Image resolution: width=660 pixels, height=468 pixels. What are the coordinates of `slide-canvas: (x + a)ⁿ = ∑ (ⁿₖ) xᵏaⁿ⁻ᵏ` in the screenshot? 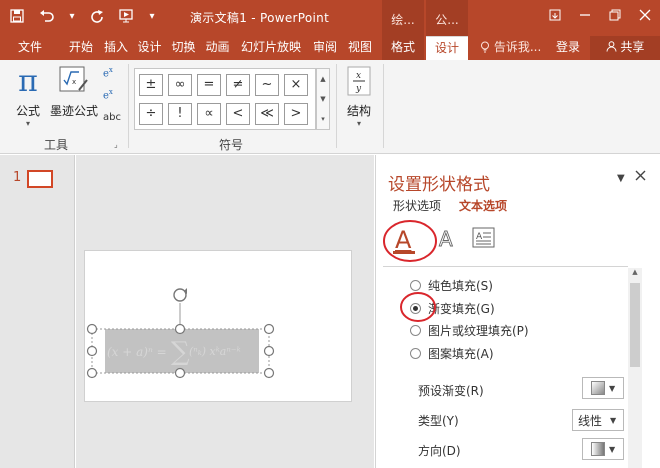 It's located at (218, 326).